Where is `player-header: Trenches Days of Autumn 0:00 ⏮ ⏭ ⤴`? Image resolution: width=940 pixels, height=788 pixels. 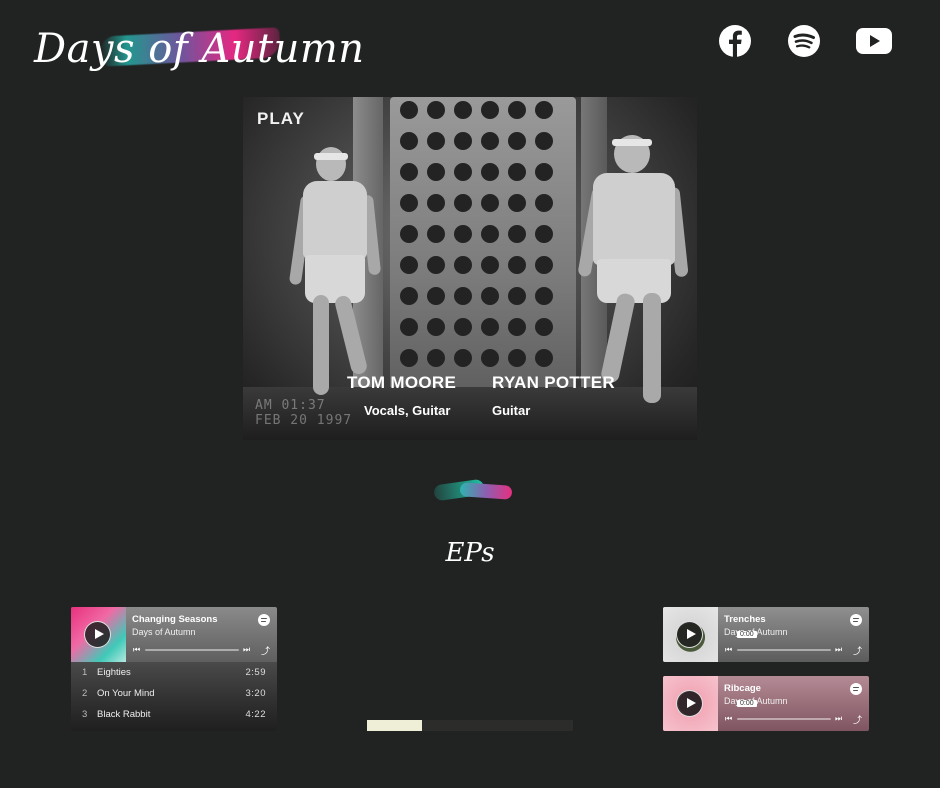
player-header: Trenches Days of Autumn 0:00 ⏮ ⏭ ⤴ is located at coordinates (766, 634).